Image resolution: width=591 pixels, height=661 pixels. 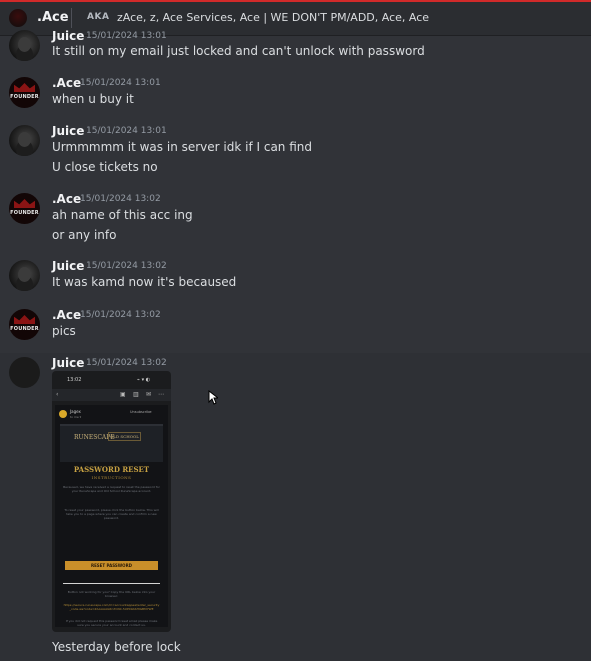 I want to click on message-text: pics, so click(x=64, y=331).